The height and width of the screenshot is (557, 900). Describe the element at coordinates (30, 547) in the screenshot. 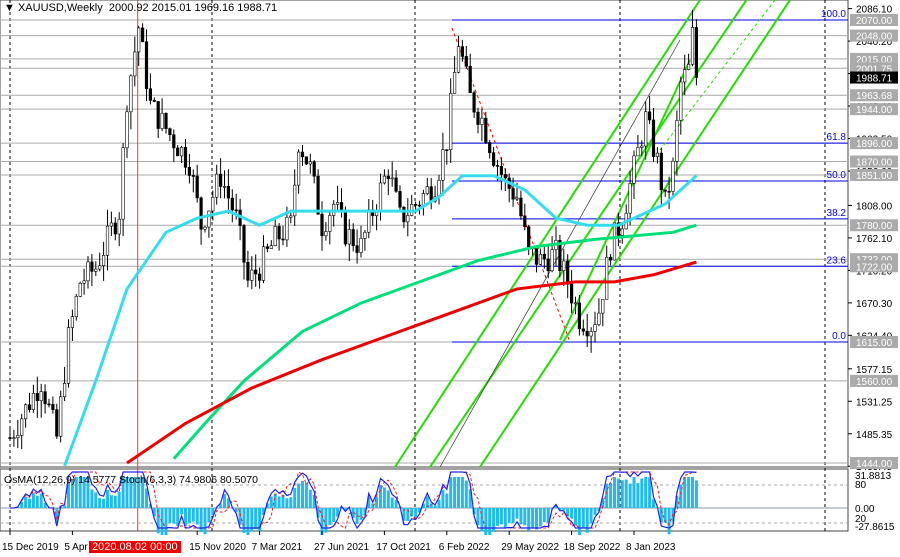

I see `x-tick-label: 15 Dec 2019` at that location.